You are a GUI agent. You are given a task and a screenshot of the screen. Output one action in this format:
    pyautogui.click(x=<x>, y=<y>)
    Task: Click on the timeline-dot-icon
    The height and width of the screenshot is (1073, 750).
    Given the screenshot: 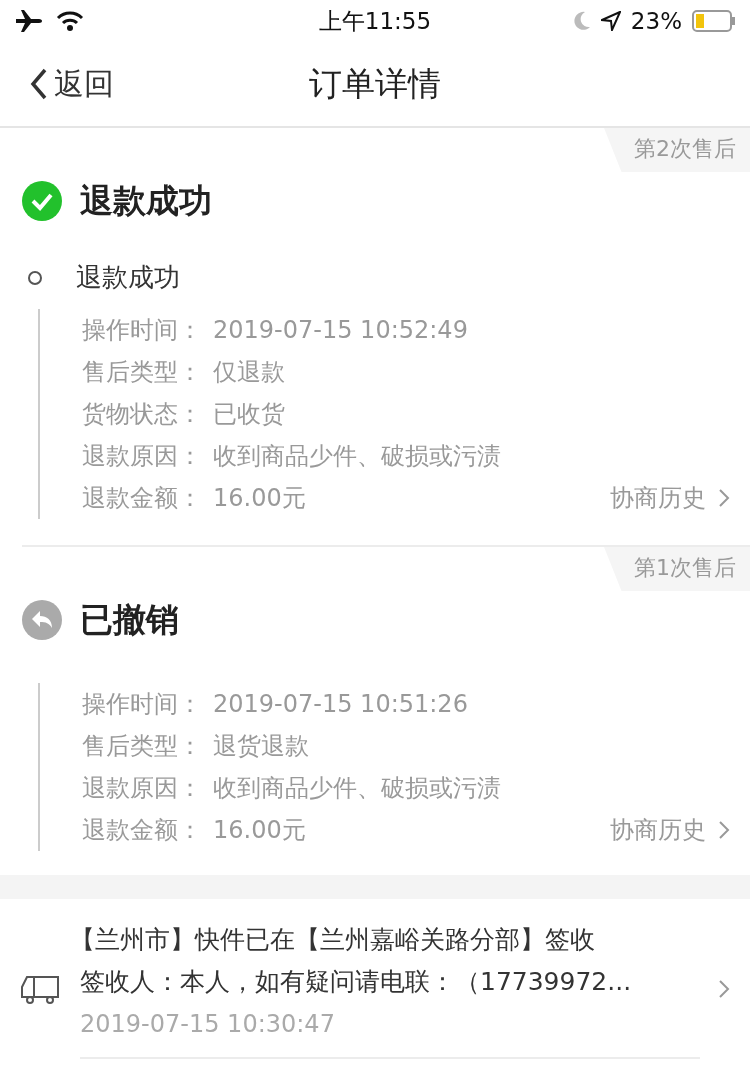 What is the action you would take?
    pyautogui.click(x=35, y=277)
    